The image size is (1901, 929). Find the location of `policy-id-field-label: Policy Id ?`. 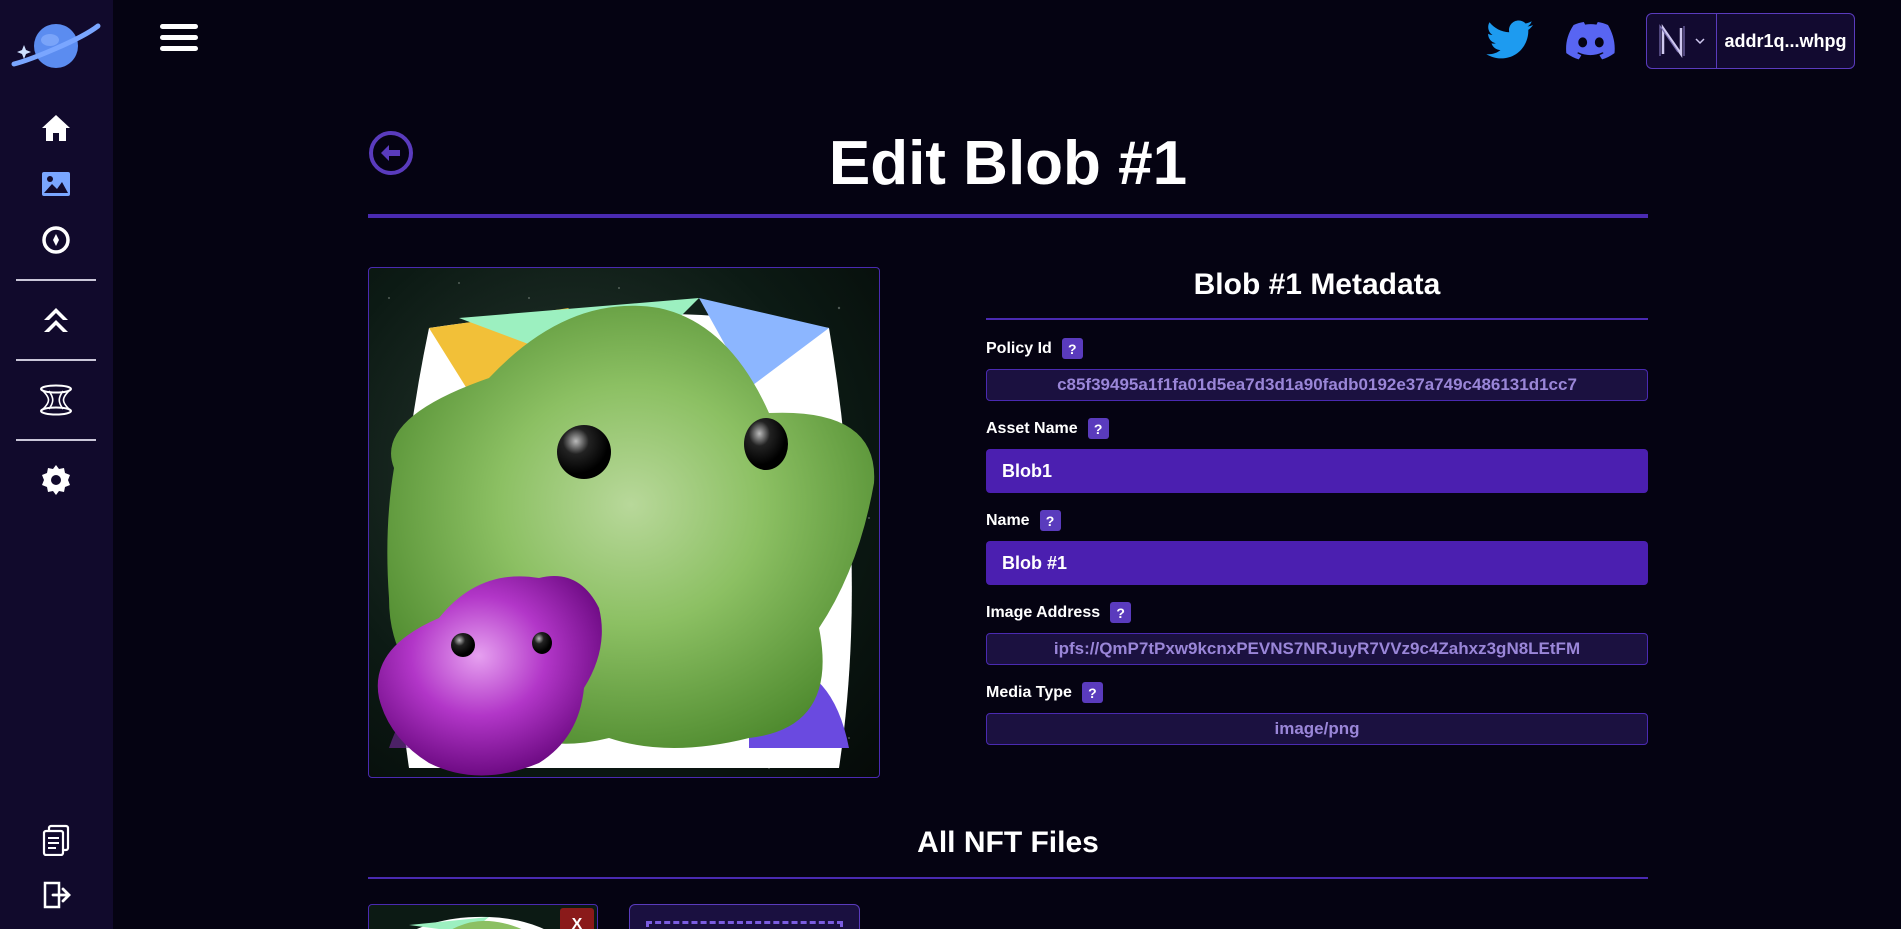

policy-id-field-label: Policy Id ? is located at coordinates (1034, 348).